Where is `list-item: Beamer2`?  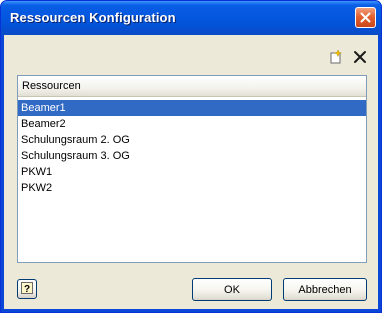 list-item: Beamer2 is located at coordinates (192, 124).